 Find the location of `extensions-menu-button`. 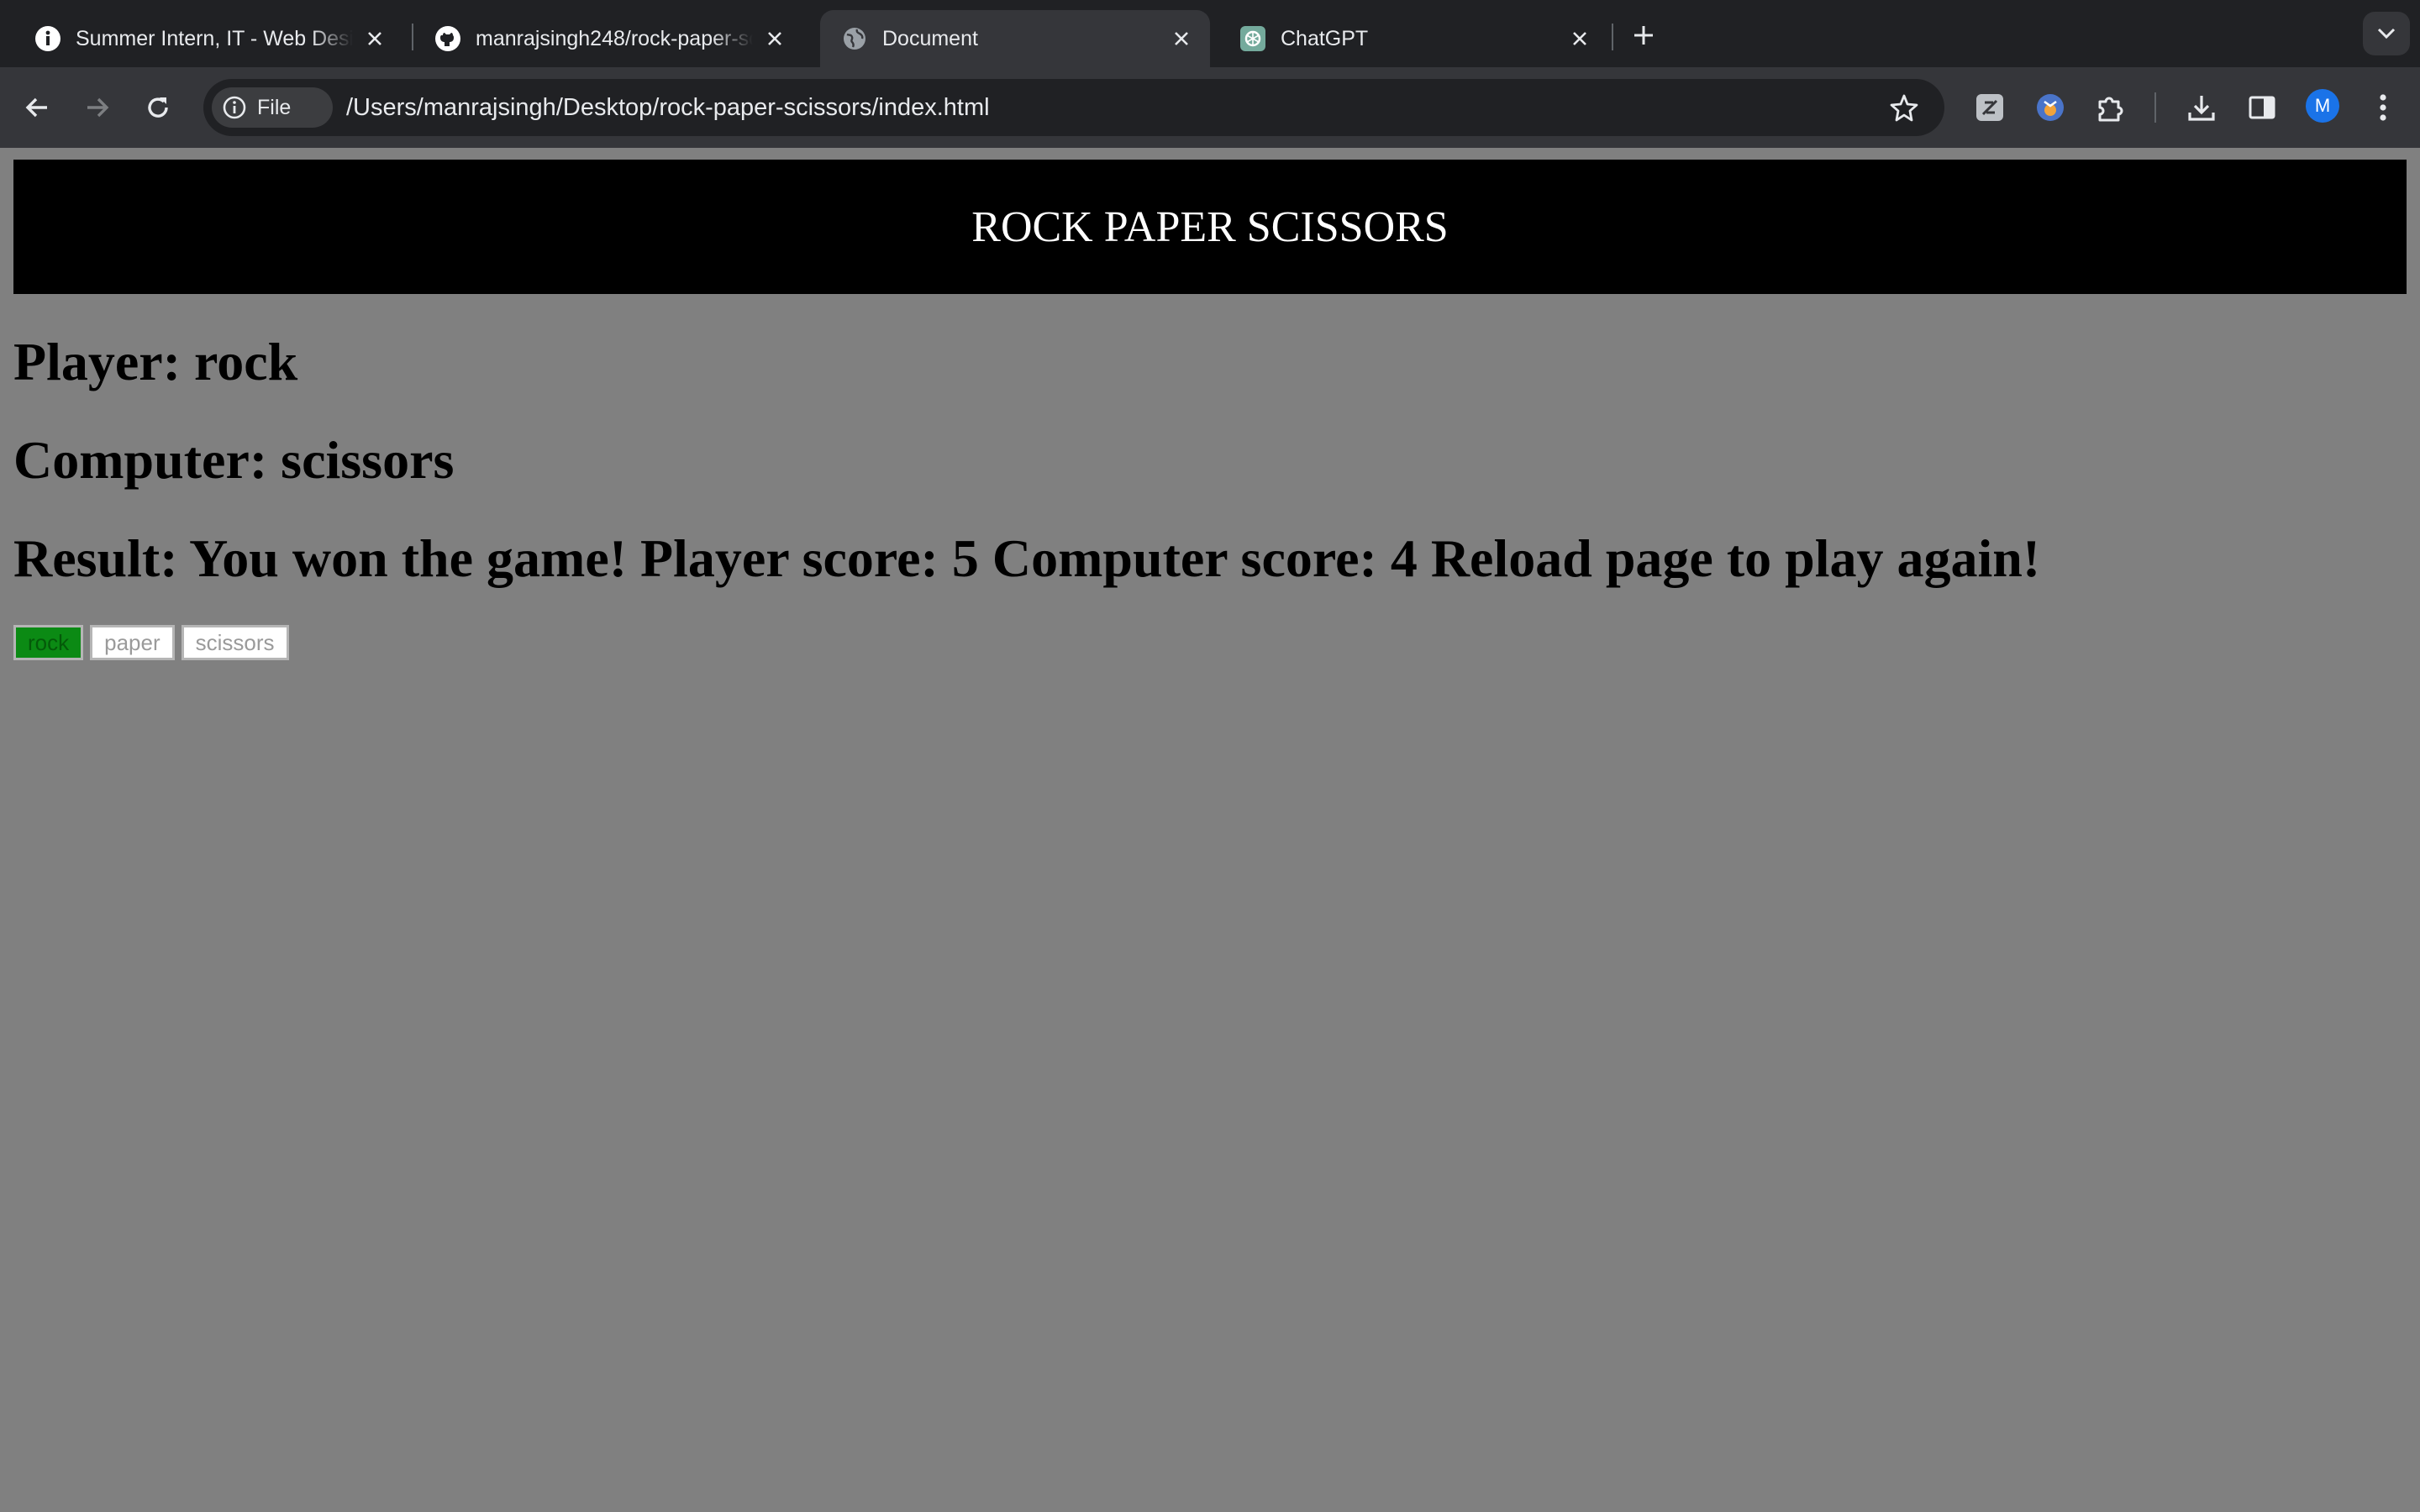

extensions-menu-button is located at coordinates (2111, 107).